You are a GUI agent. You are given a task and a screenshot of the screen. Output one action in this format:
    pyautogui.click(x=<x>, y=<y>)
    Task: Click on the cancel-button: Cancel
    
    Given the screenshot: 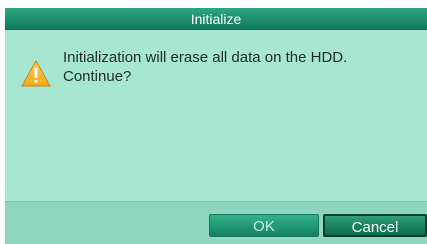 What is the action you would take?
    pyautogui.click(x=375, y=225)
    